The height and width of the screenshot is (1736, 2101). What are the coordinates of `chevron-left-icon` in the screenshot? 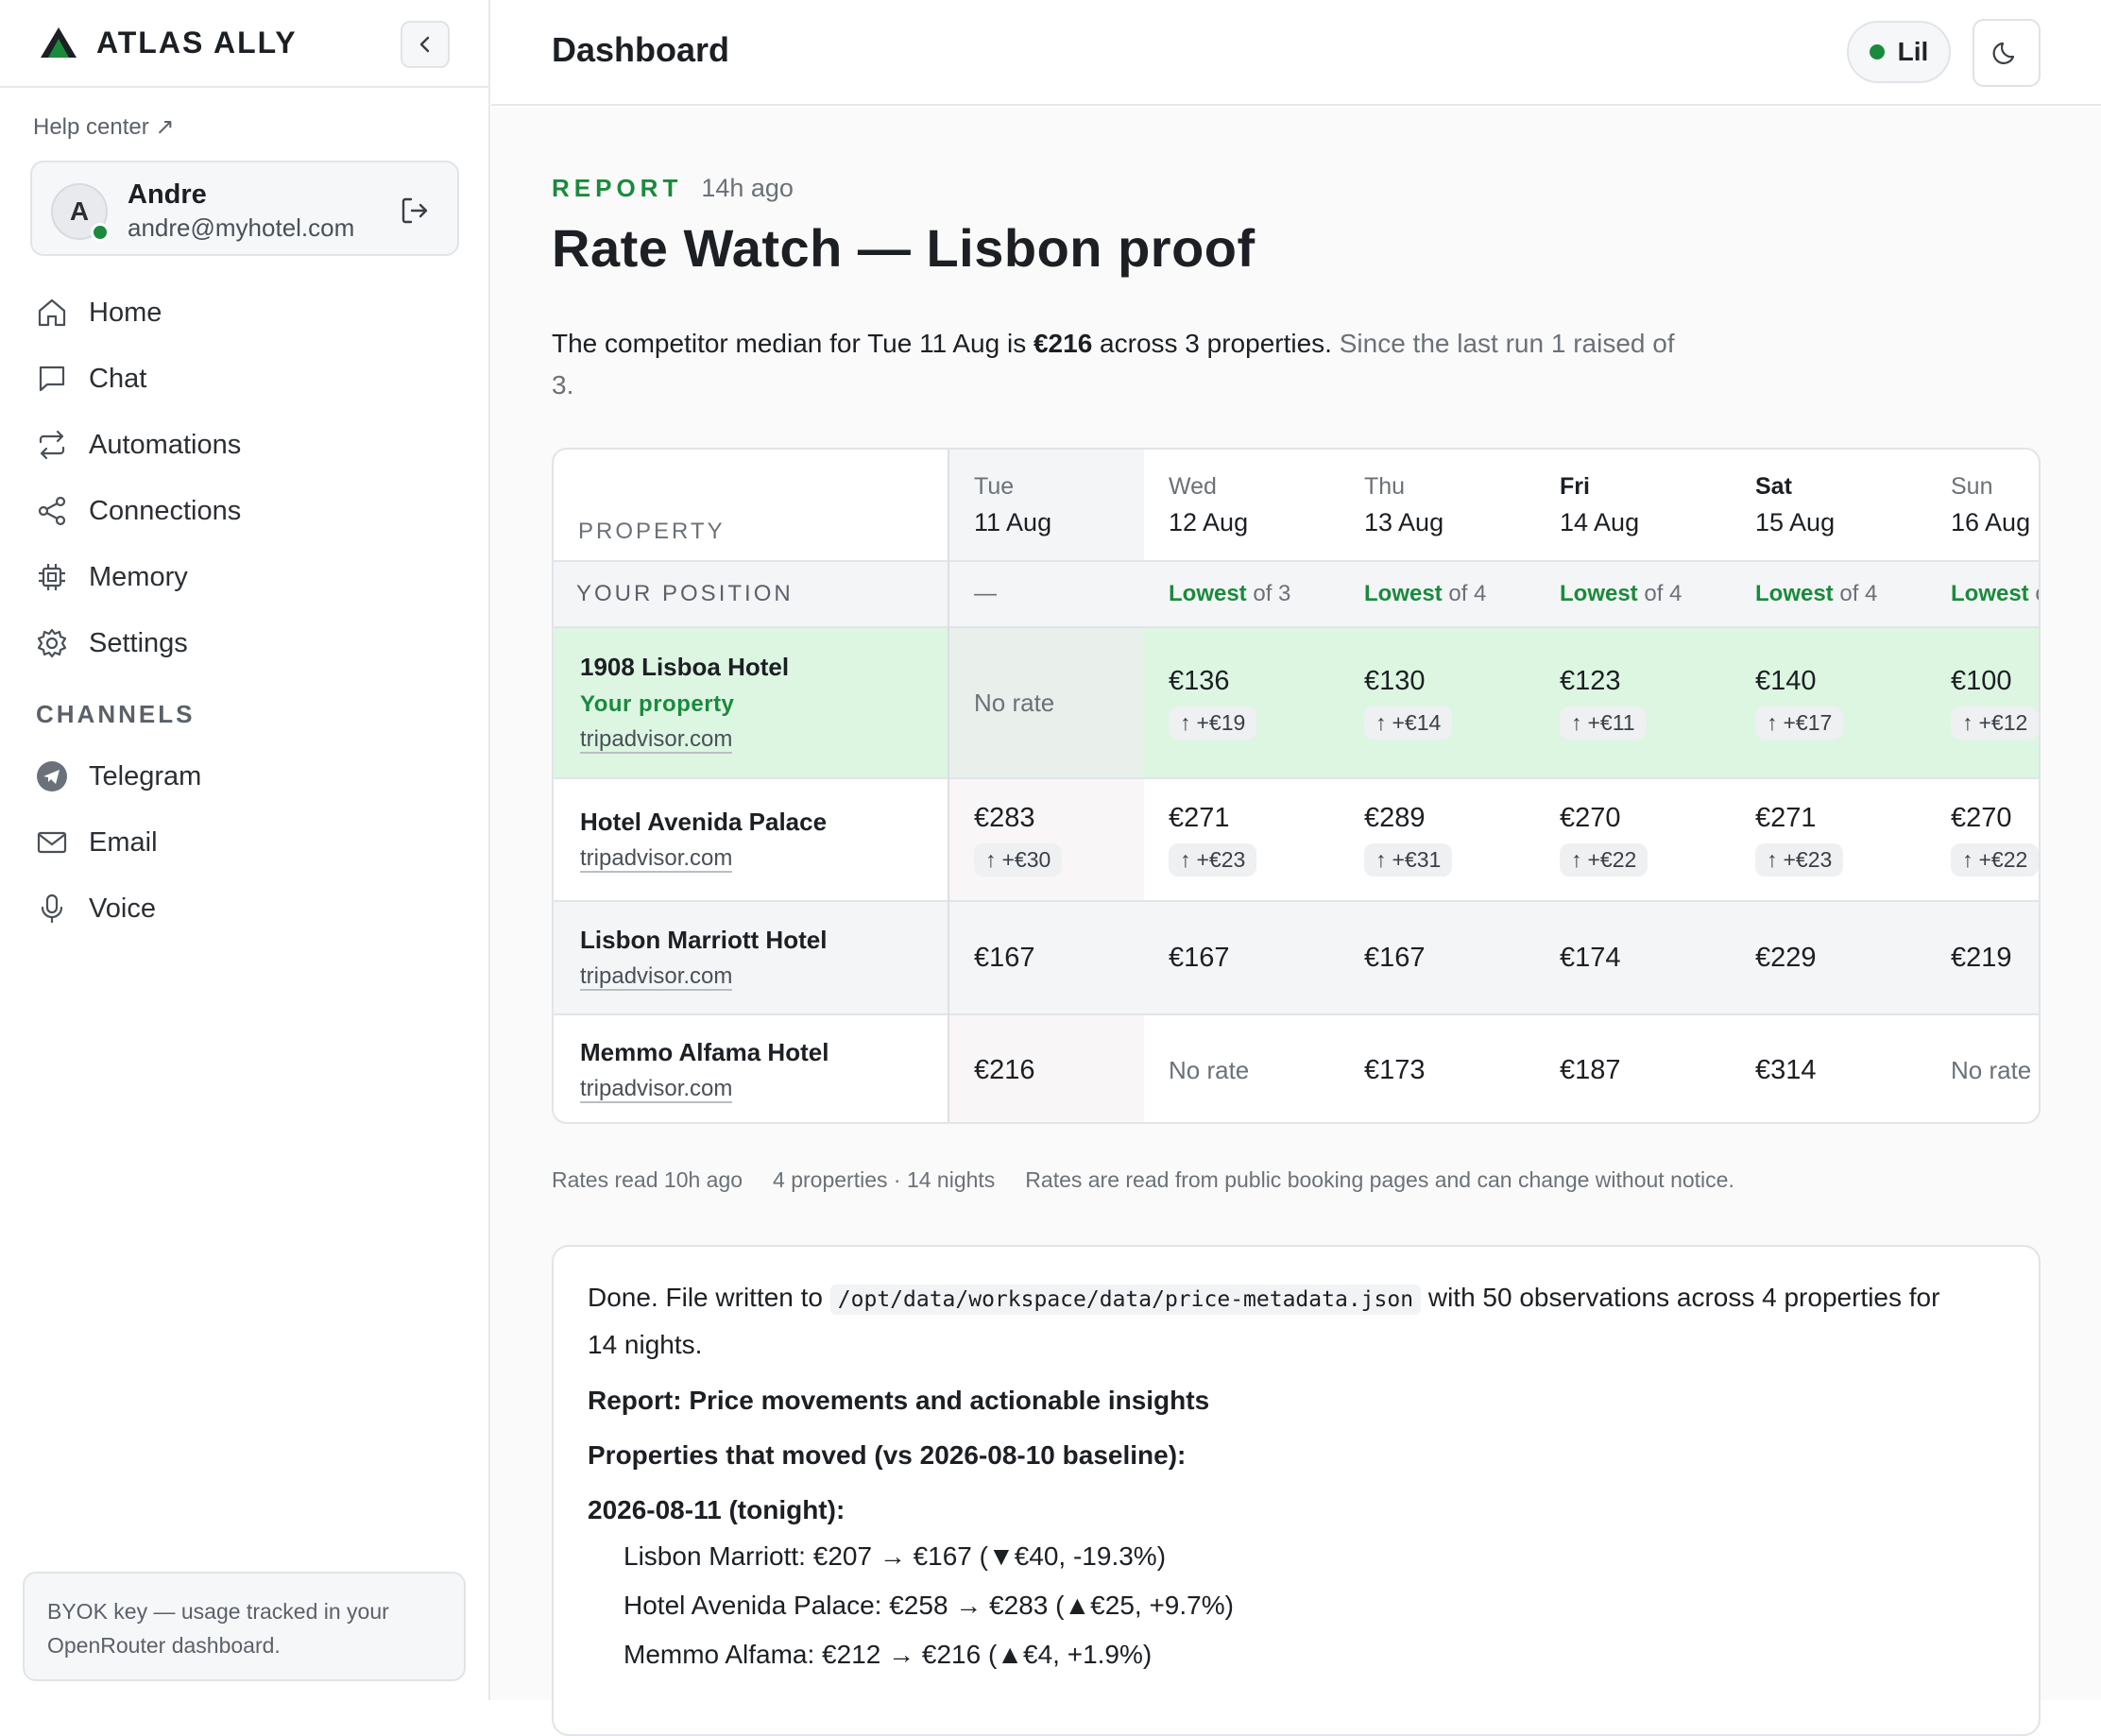 It's located at (424, 45).